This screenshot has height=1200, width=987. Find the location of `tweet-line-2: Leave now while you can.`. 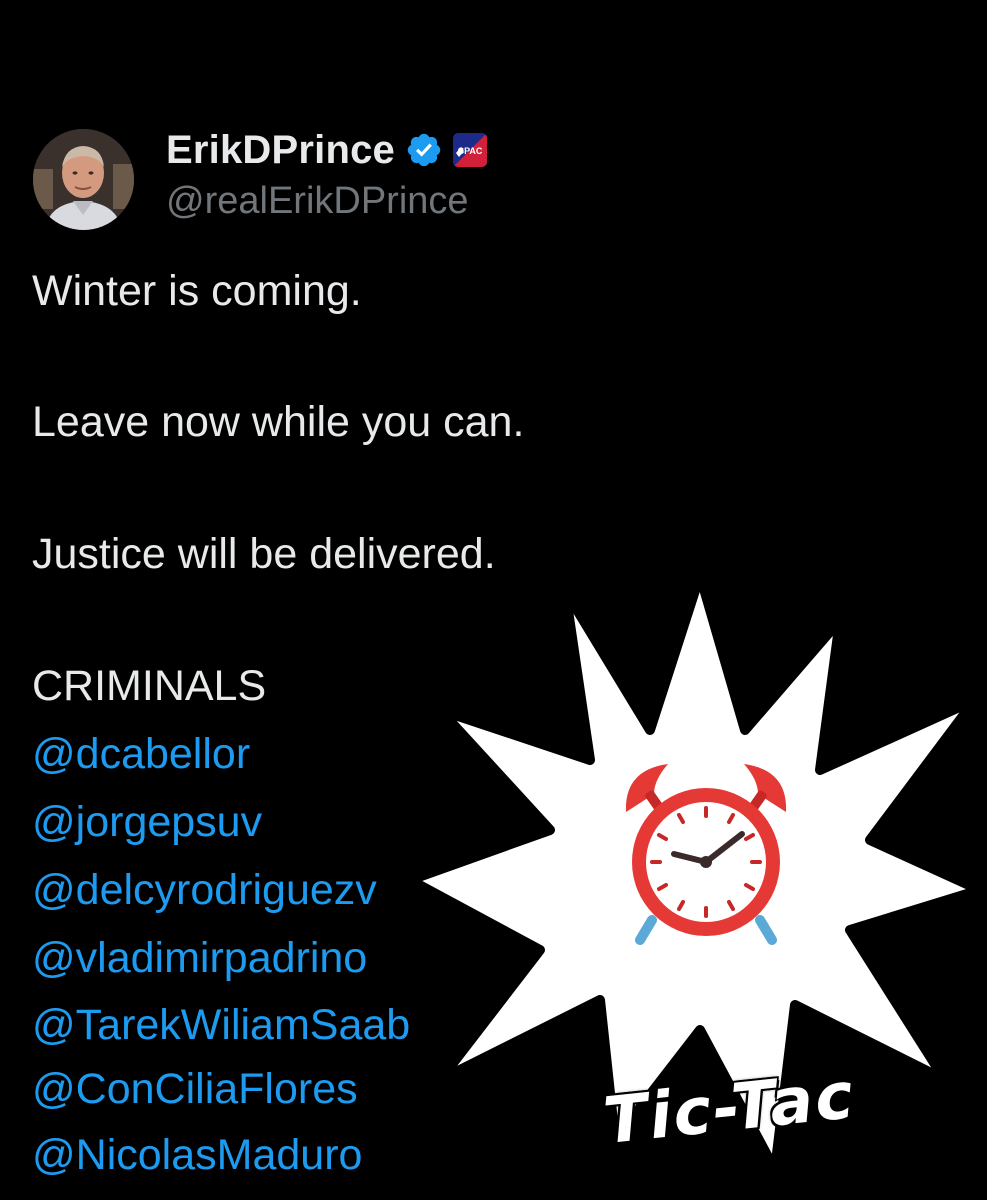

tweet-line-2: Leave now while you can. is located at coordinates (278, 422).